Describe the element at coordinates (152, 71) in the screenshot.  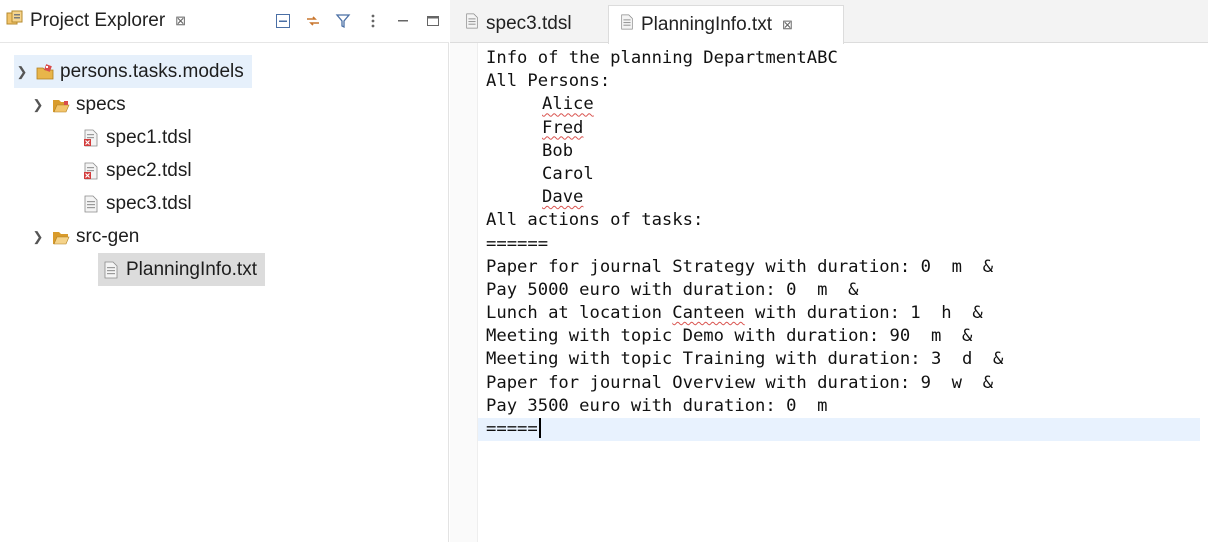
I see `tree-item-label: persons.tasks.models` at that location.